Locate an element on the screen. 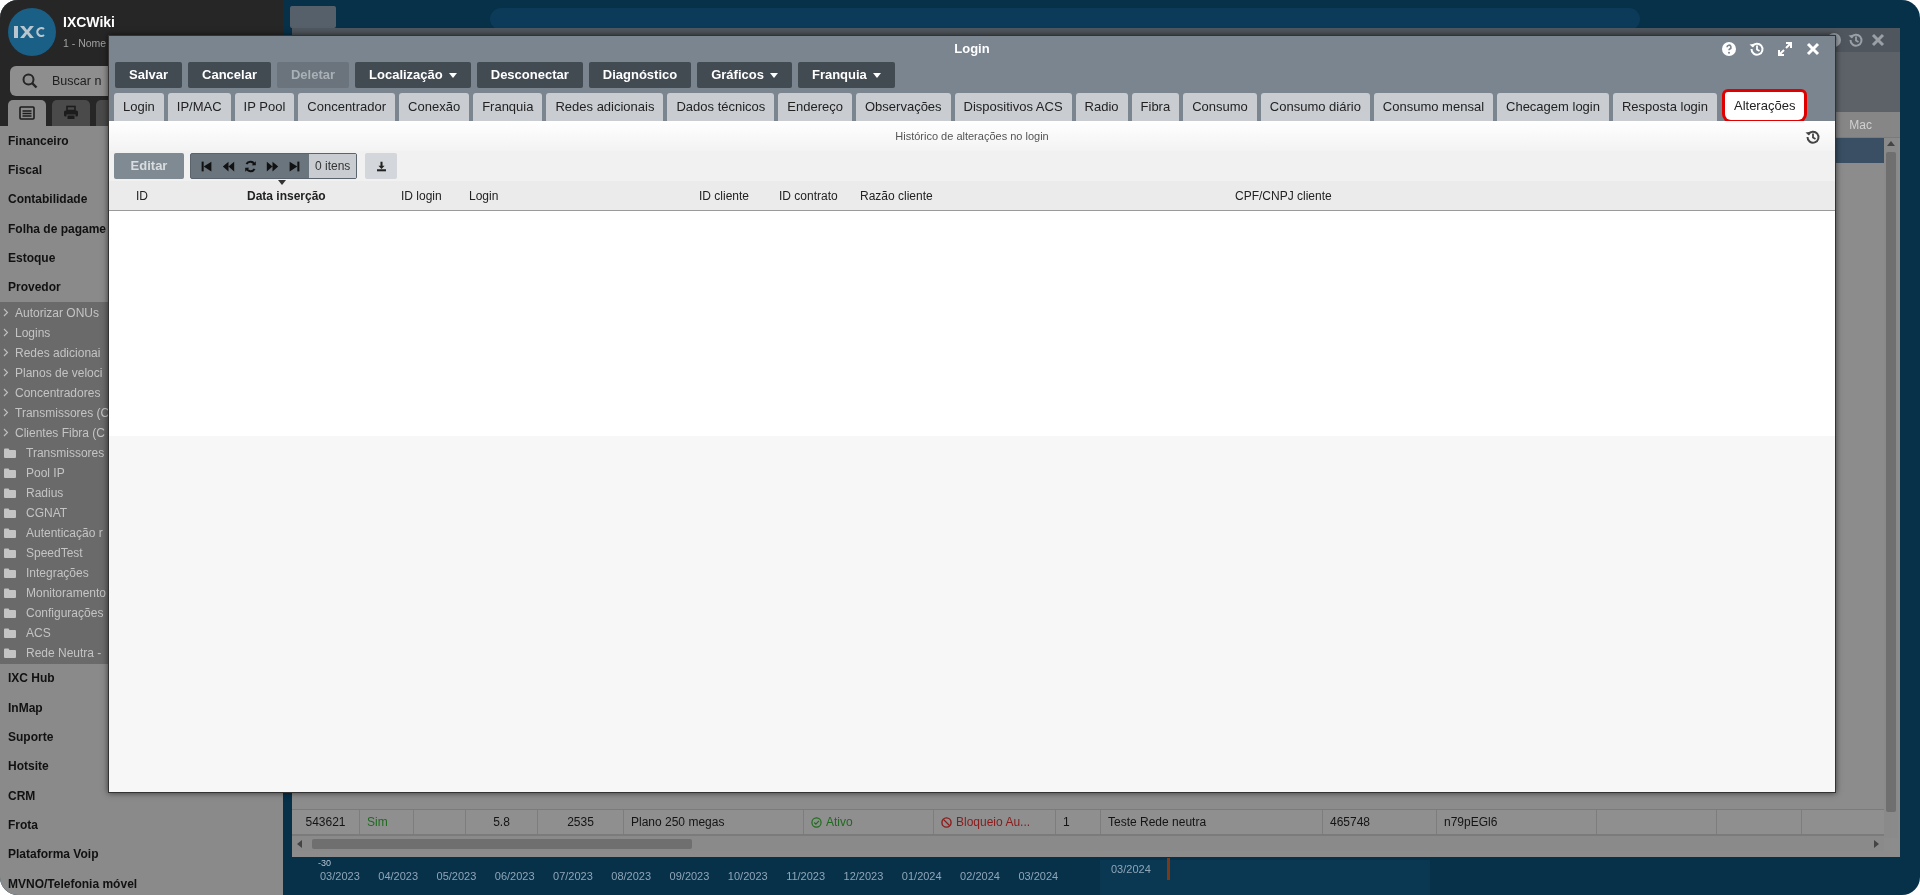  column-header: ID cliente is located at coordinates (724, 196).